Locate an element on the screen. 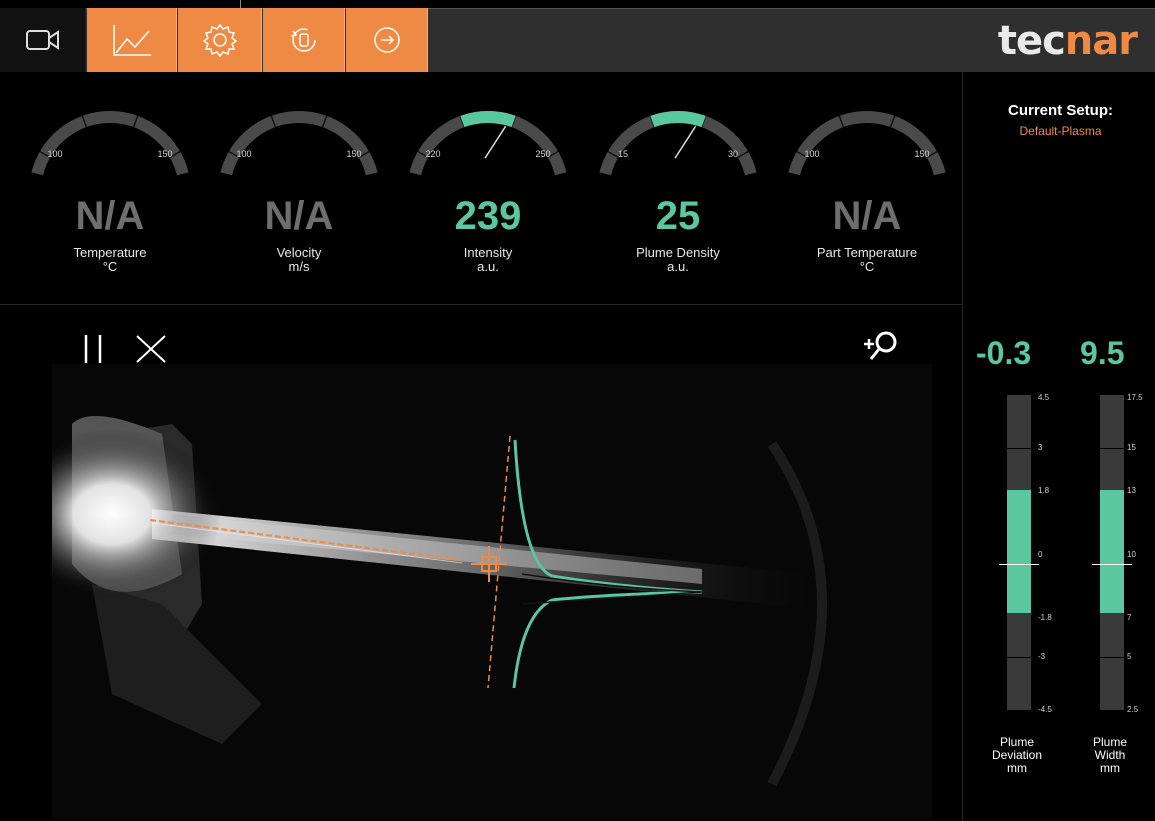 Image resolution: width=1155 pixels, height=821 pixels. plume-width-label: Plume Width mm is located at coordinates (1109, 755).